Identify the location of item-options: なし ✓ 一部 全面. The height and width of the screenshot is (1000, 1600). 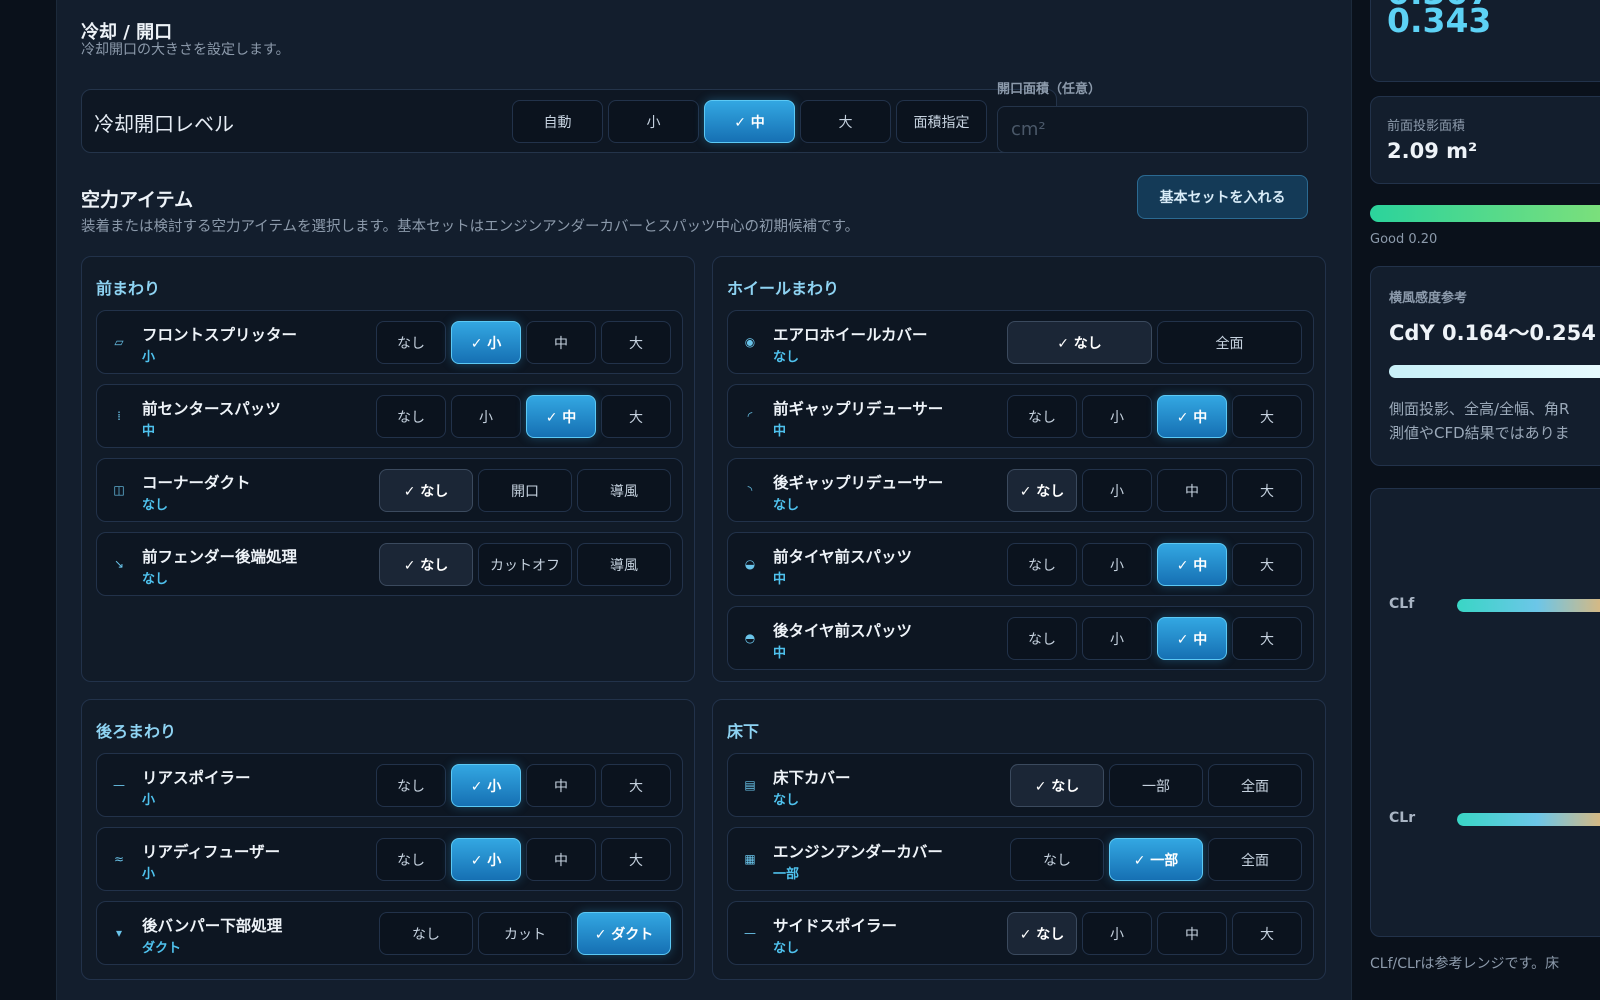
(1156, 859).